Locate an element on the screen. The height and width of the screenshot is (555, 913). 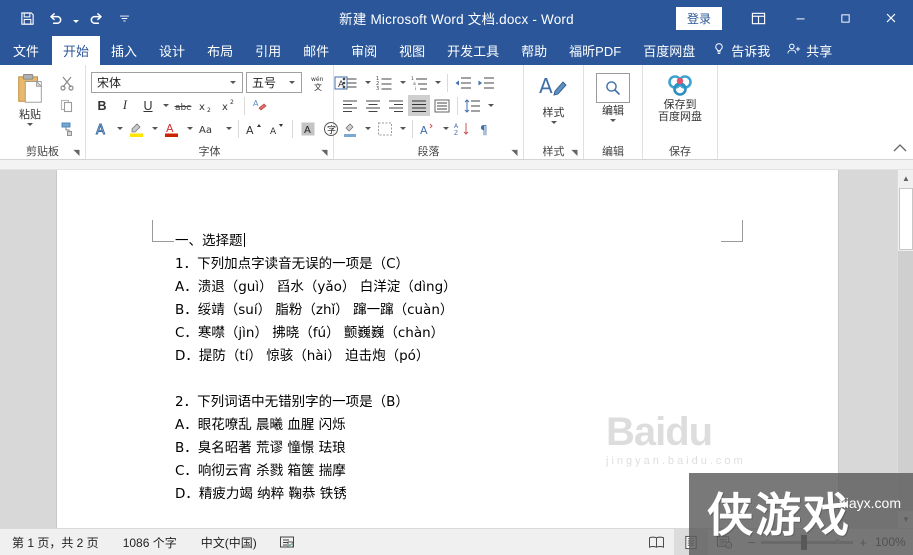
tab-design: 设计 is located at coordinates (172, 50).